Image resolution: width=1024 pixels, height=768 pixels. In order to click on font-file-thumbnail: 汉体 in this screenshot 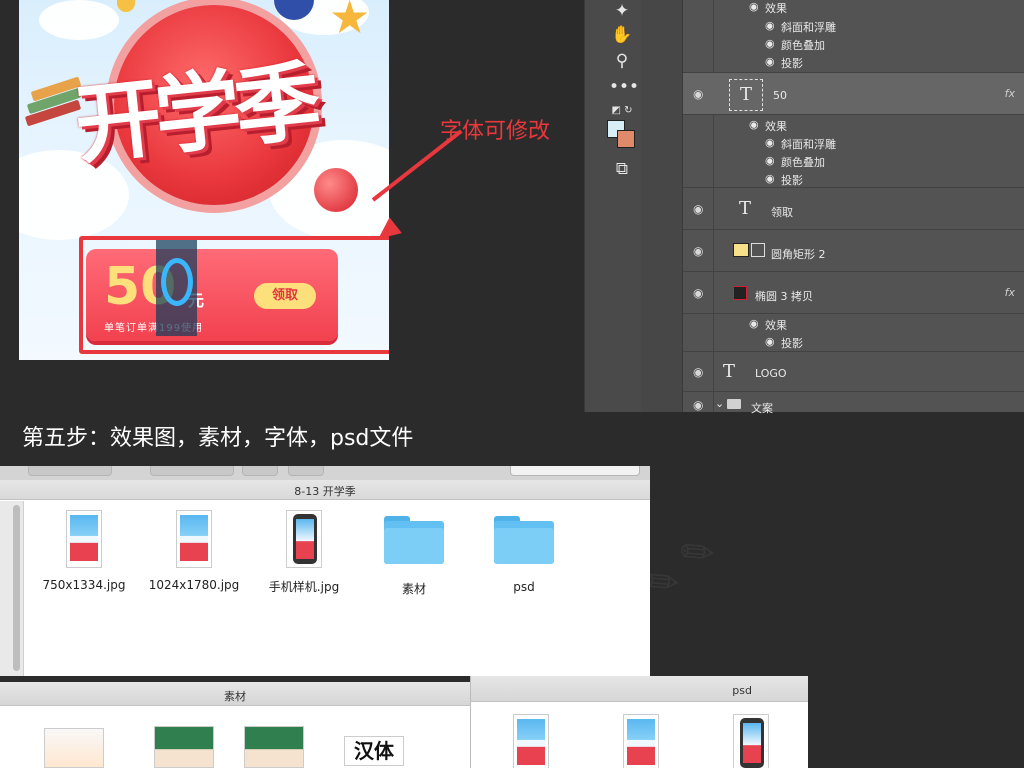, I will do `click(374, 751)`.